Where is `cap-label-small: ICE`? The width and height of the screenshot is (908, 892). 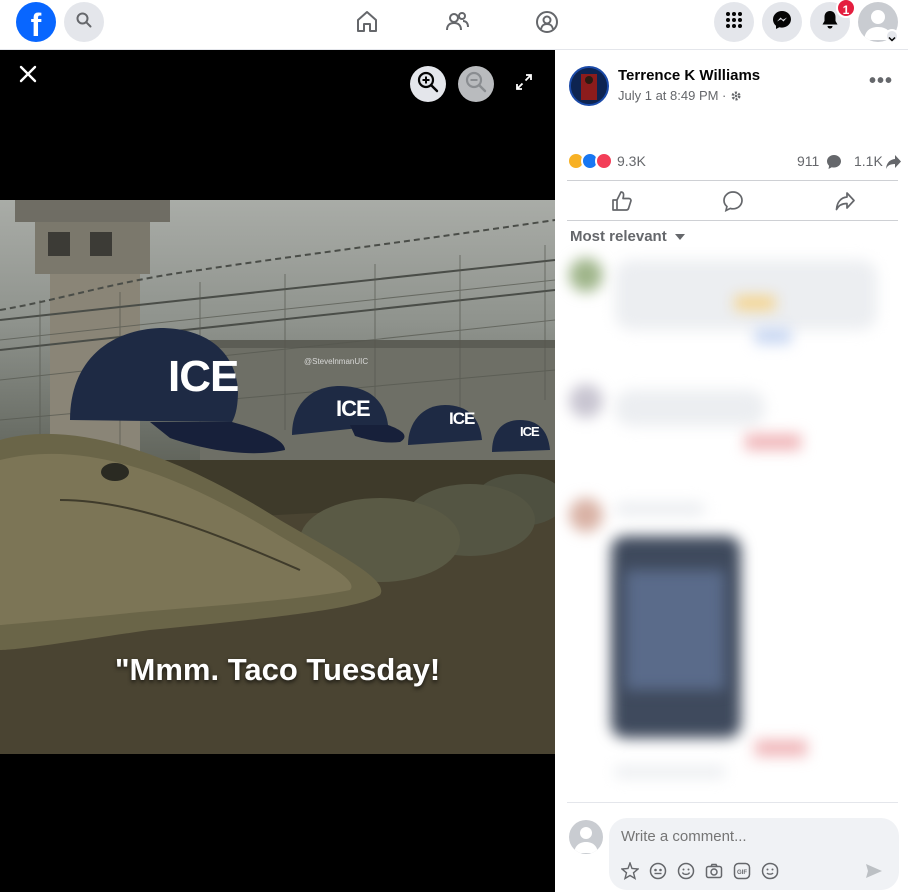
cap-label-small: ICE is located at coordinates (462, 418).